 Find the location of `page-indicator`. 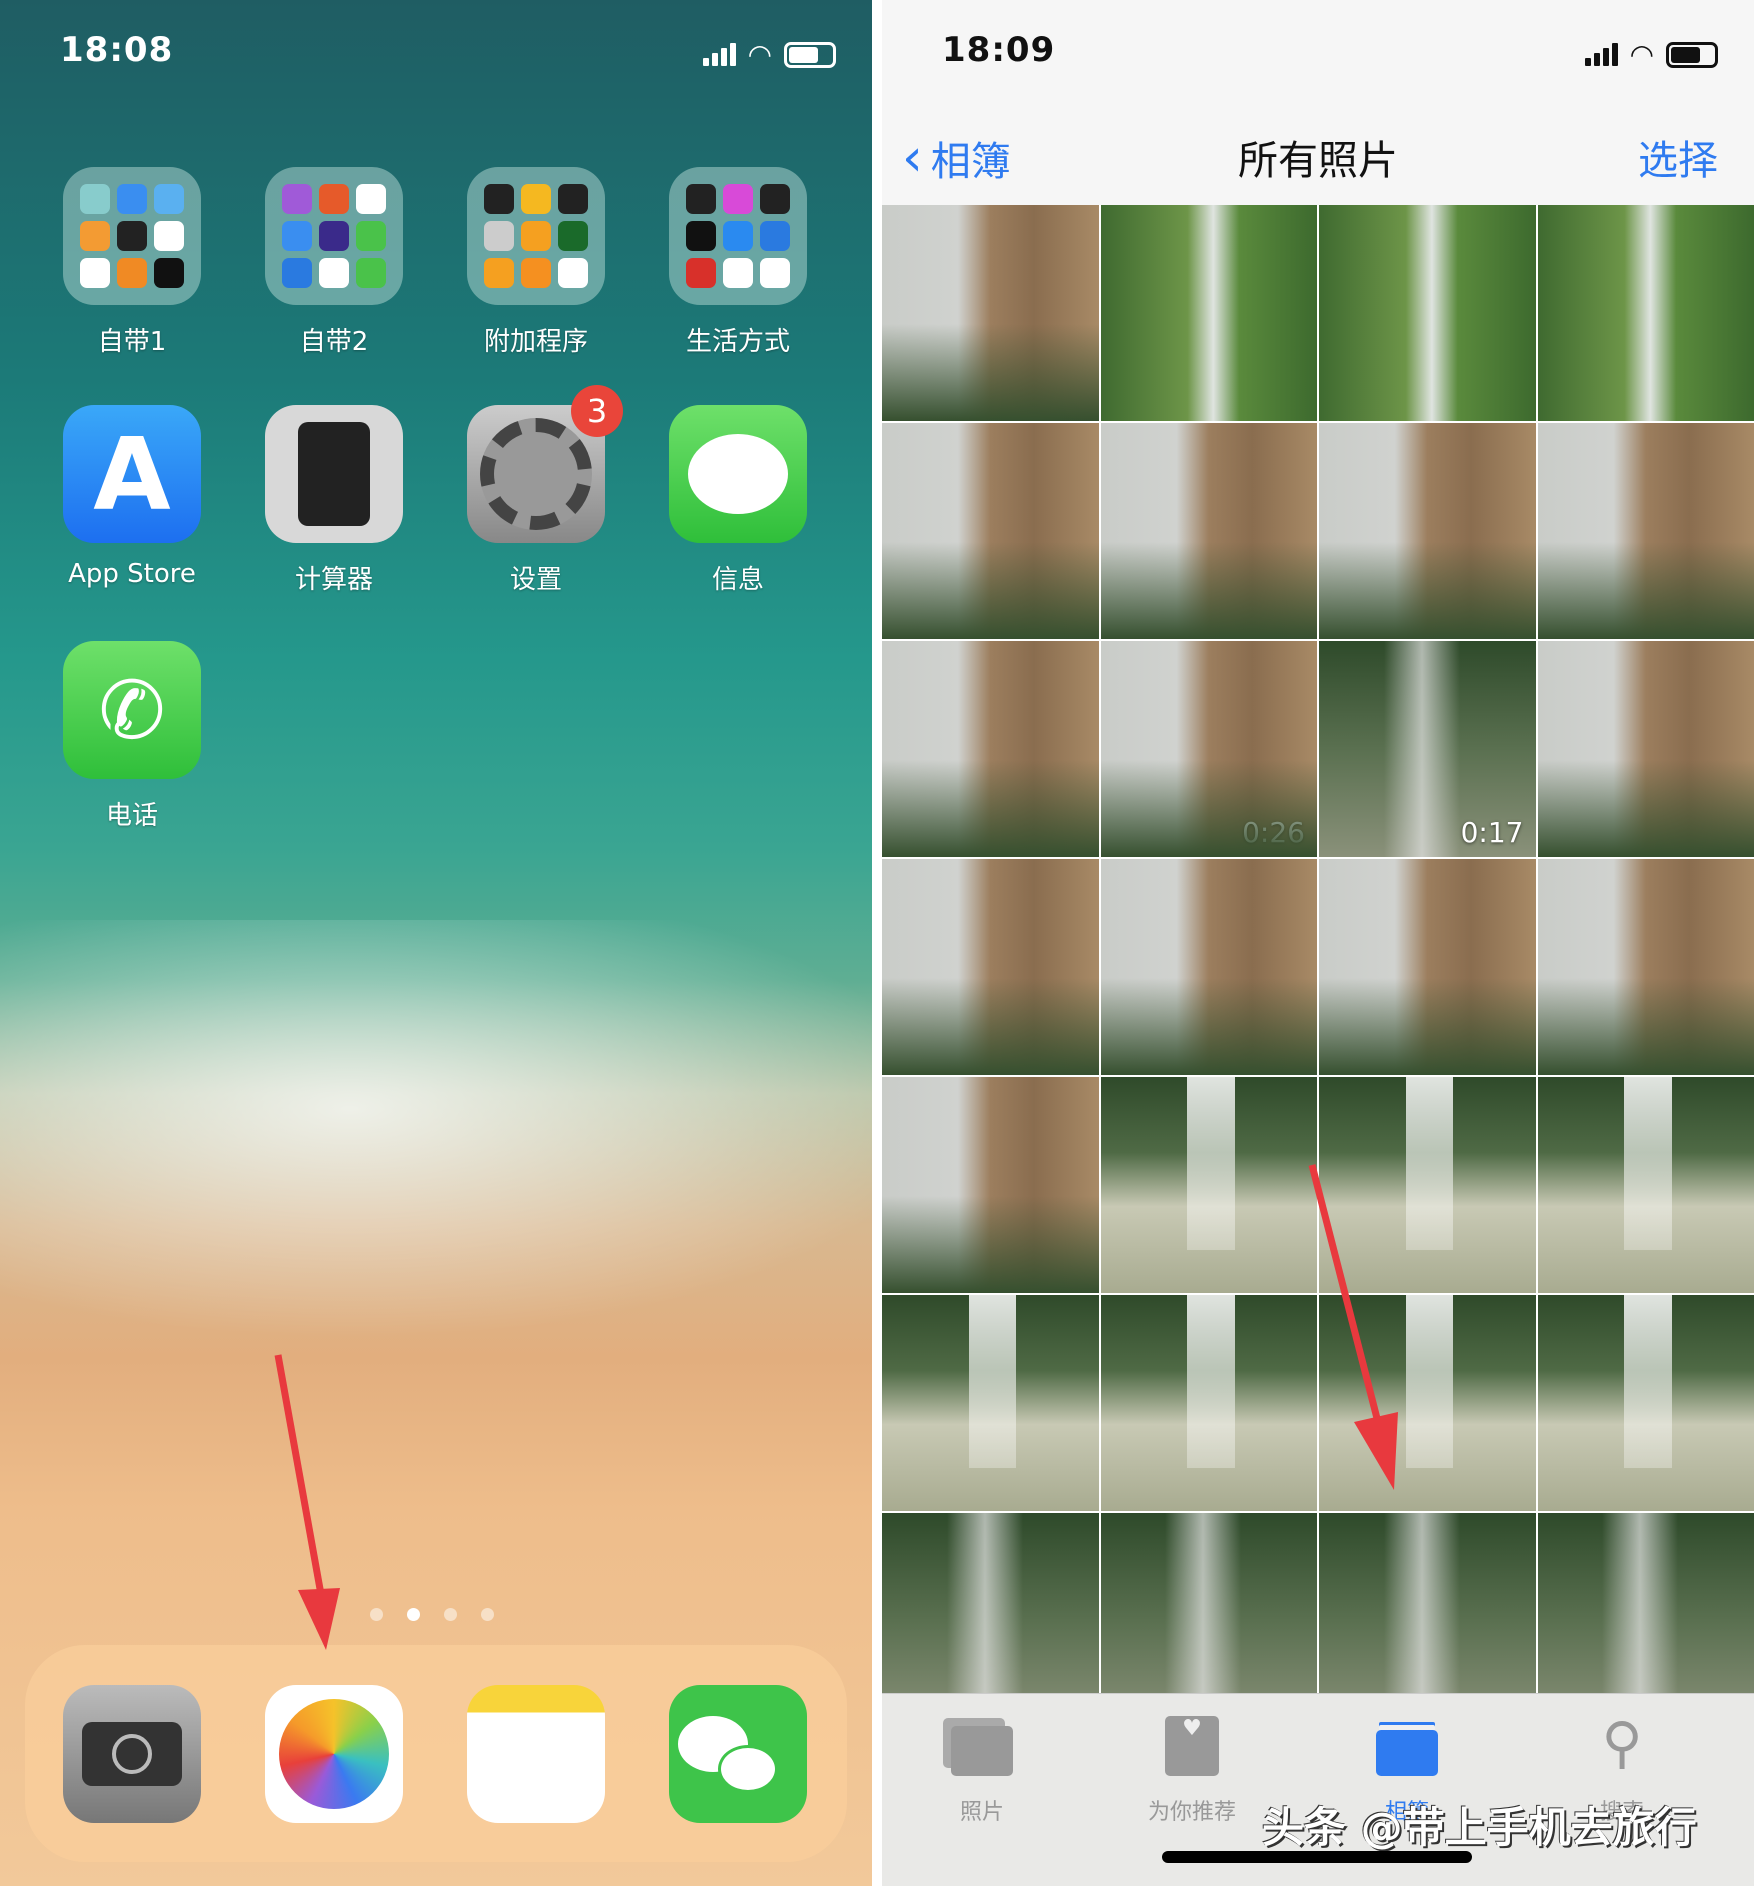

page-indicator is located at coordinates (432, 1614).